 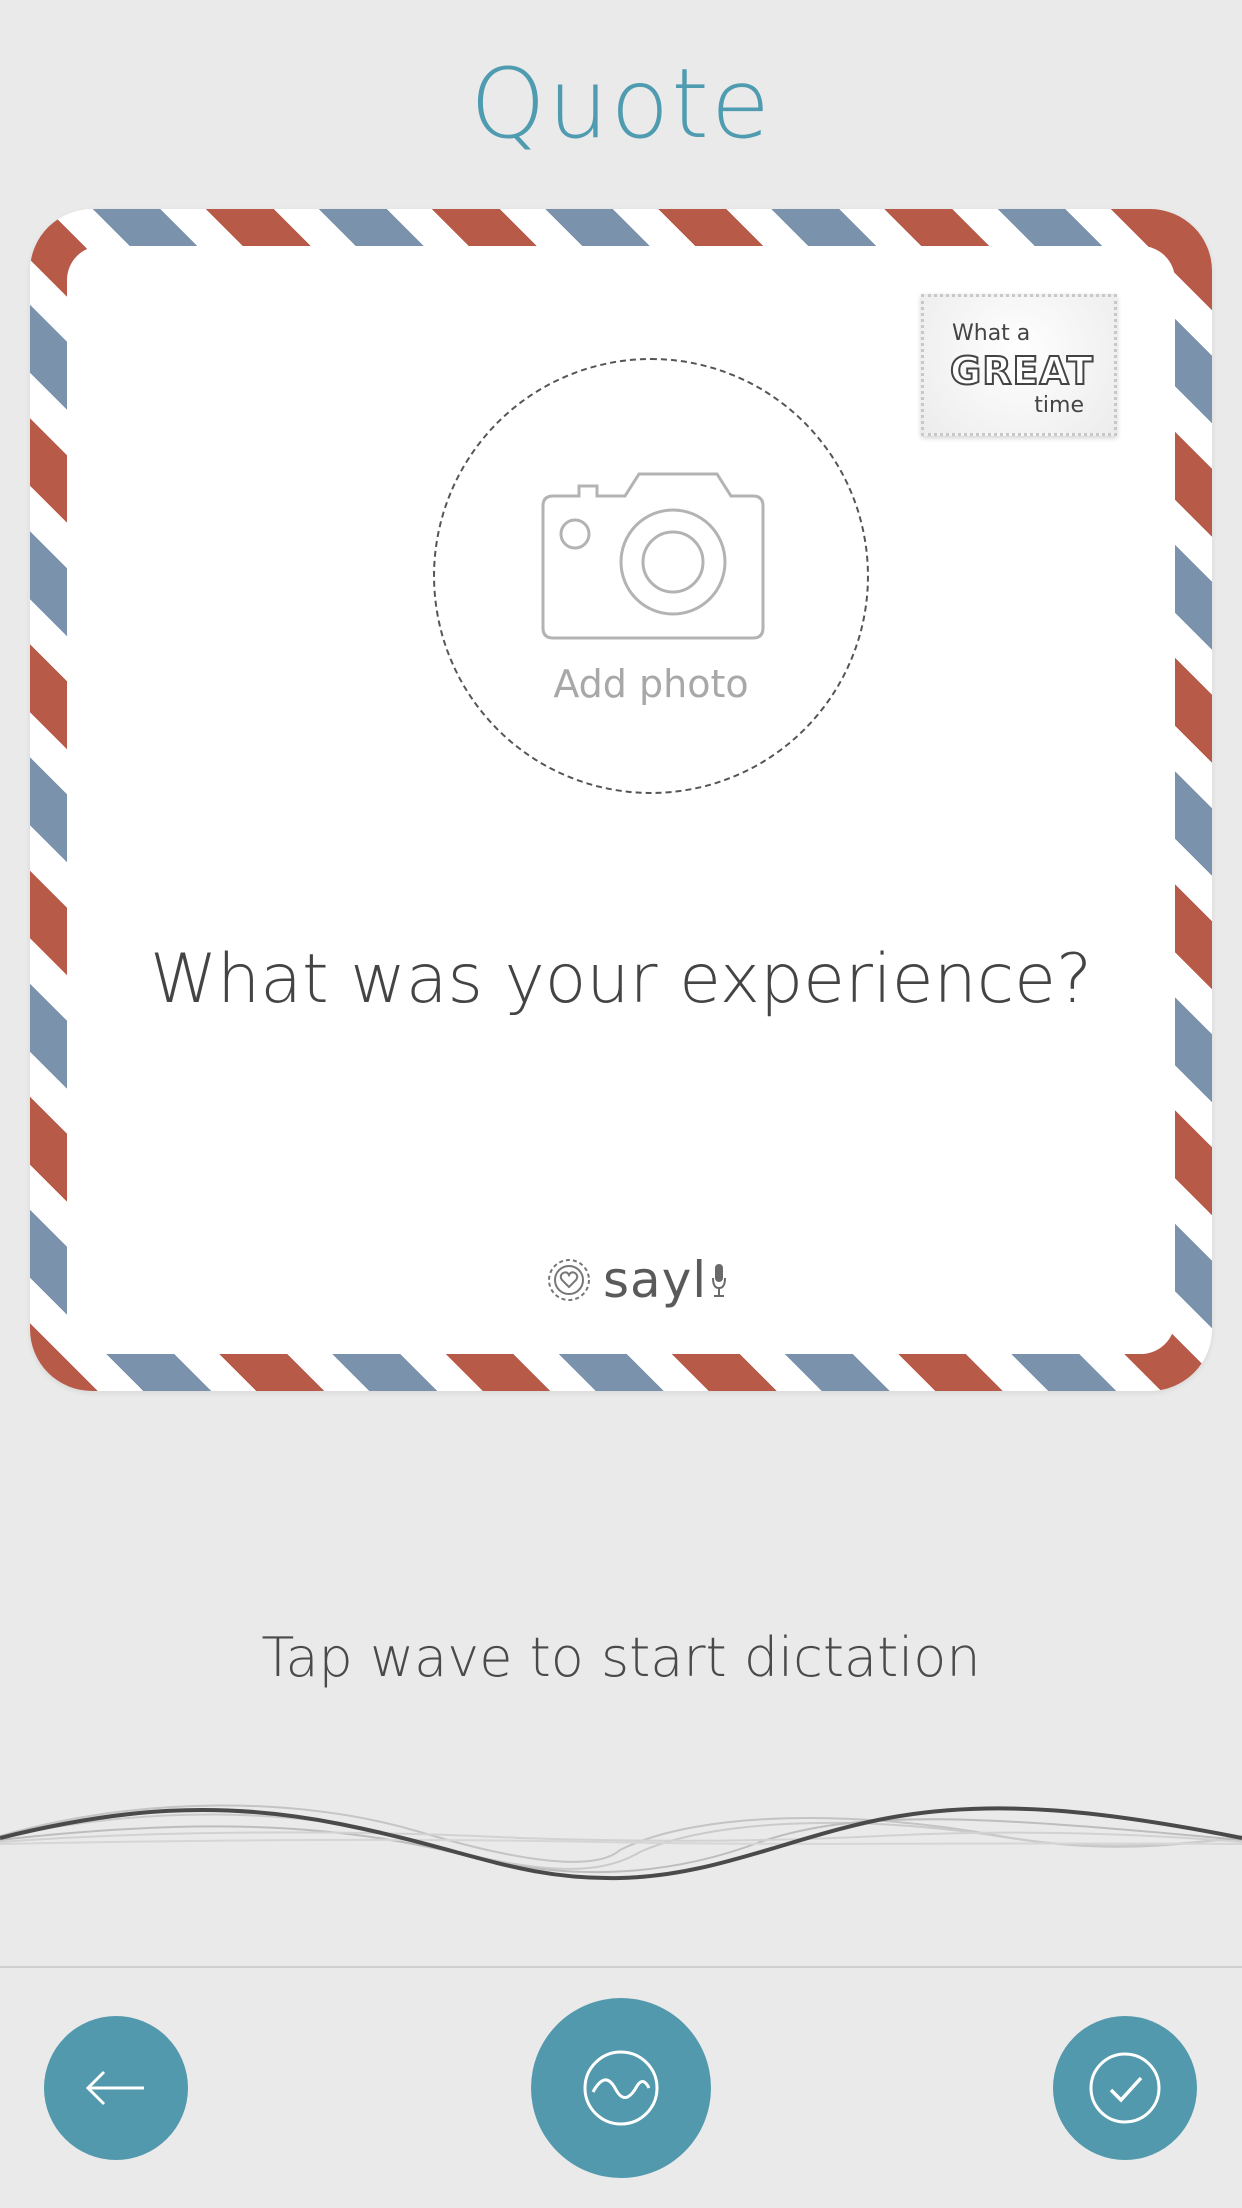 What do you see at coordinates (621, 1657) in the screenshot?
I see `dictation-hint: Tap wave to start dictation` at bounding box center [621, 1657].